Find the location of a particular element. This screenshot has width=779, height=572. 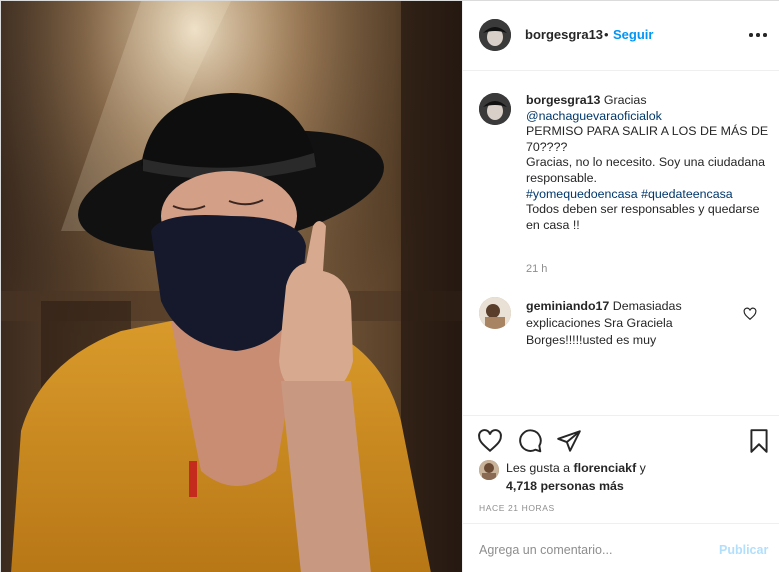

commenter-username: geminiando17 is located at coordinates (567, 306).